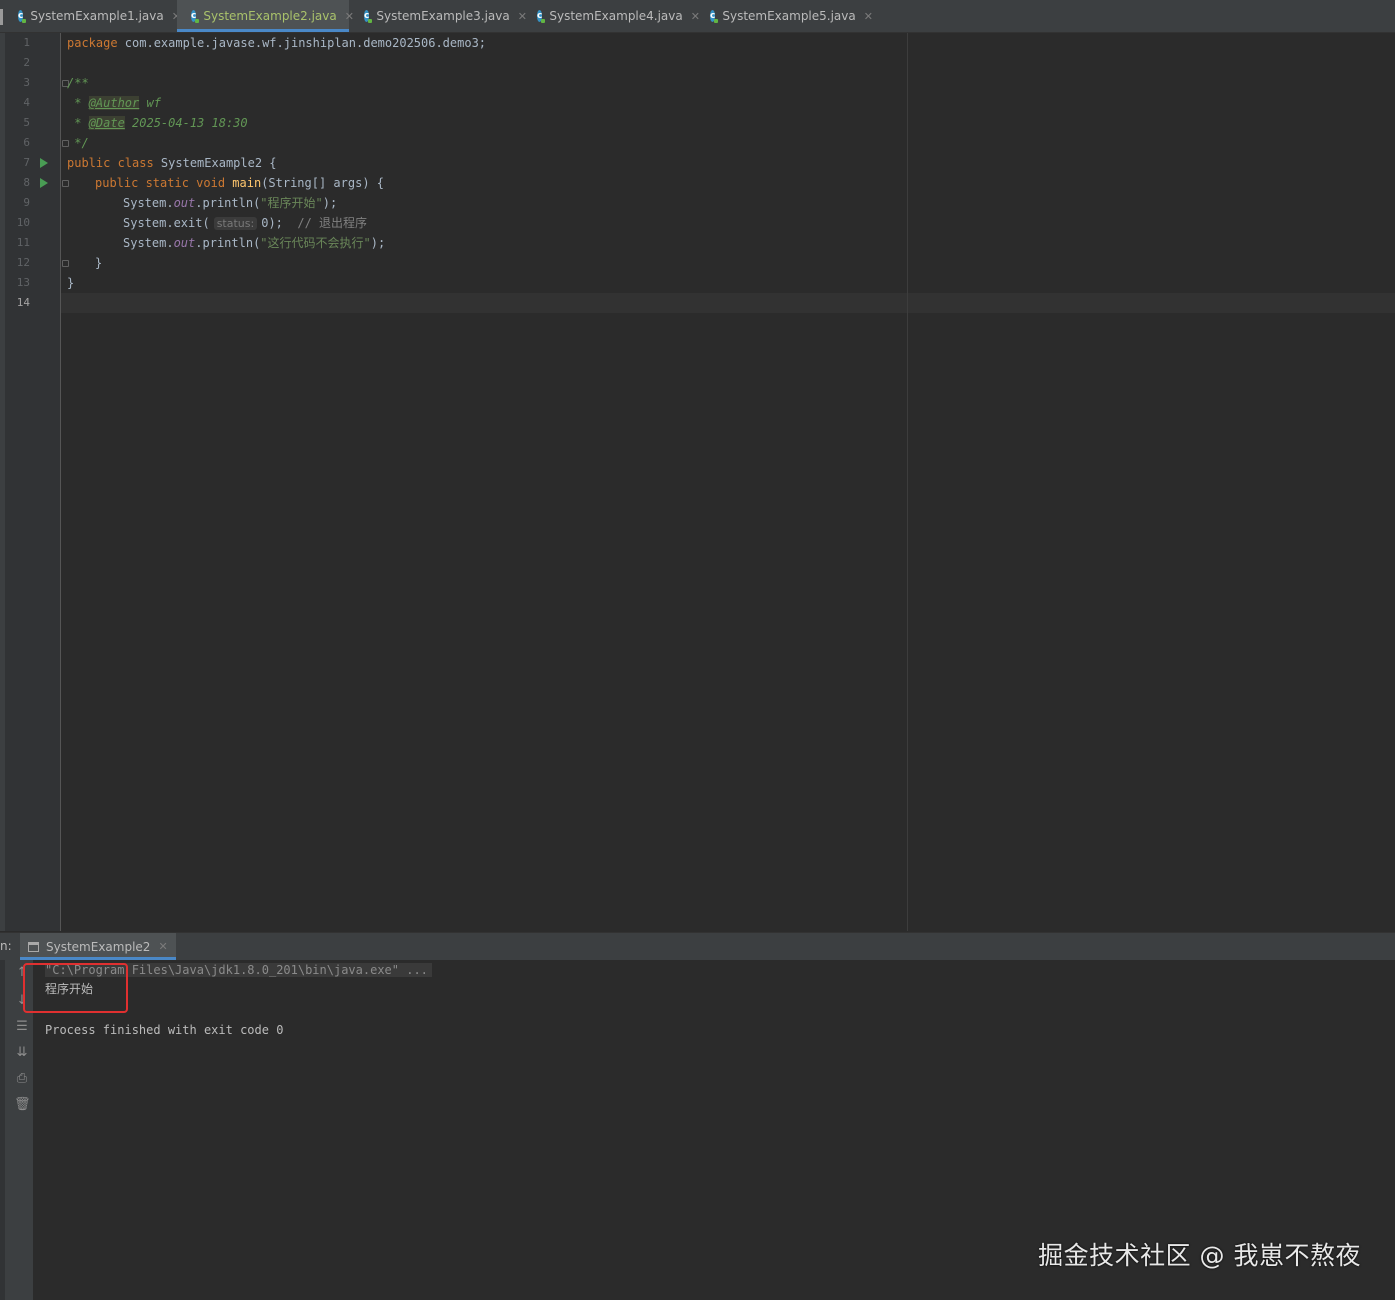 This screenshot has height=1300, width=1395. I want to click on doc-comment: /**, so click(78, 83).